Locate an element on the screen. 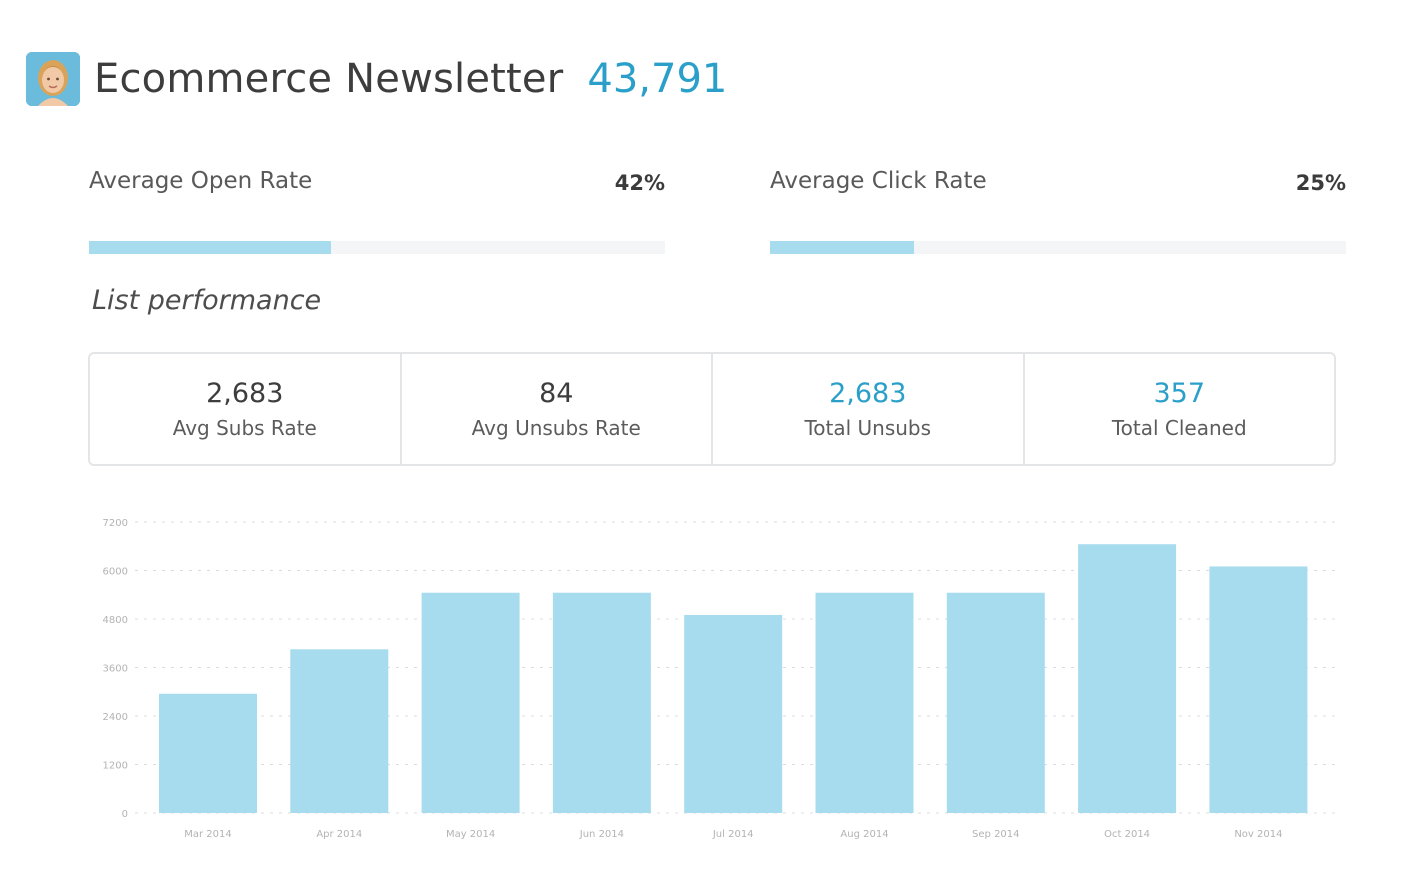 The height and width of the screenshot is (880, 1428). stat-caption: Total Unsubs is located at coordinates (868, 428).